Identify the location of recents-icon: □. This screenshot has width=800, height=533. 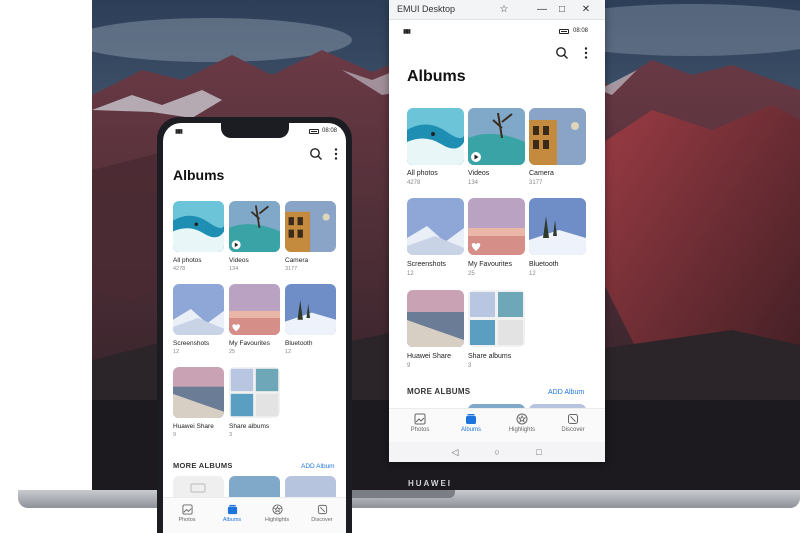
(539, 452).